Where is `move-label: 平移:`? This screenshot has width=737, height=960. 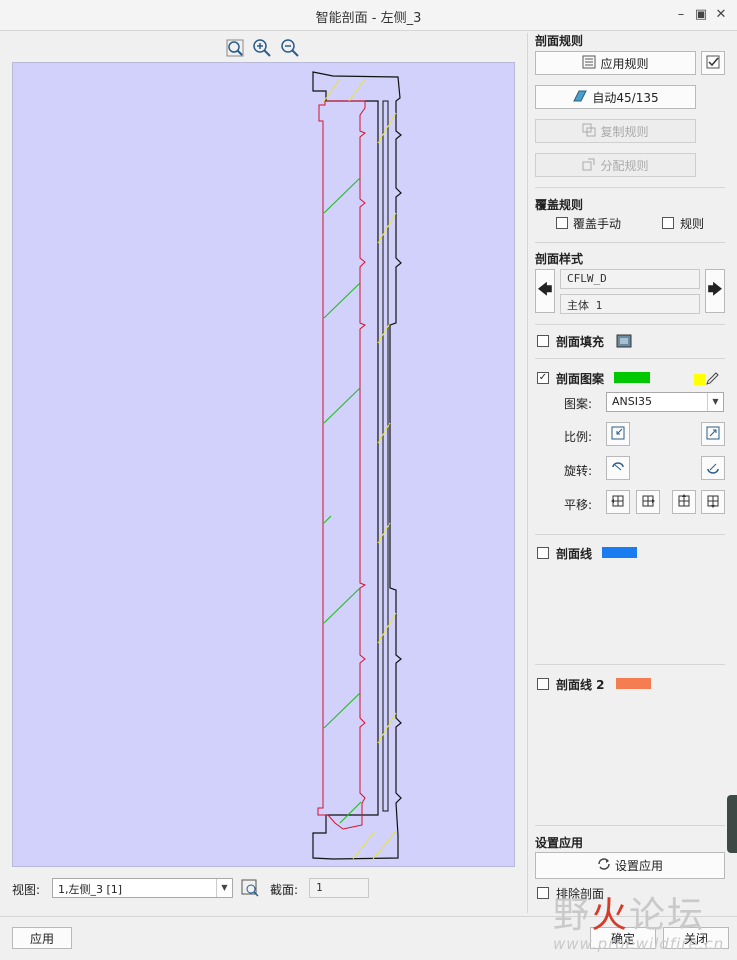 move-label: 平移: is located at coordinates (578, 505).